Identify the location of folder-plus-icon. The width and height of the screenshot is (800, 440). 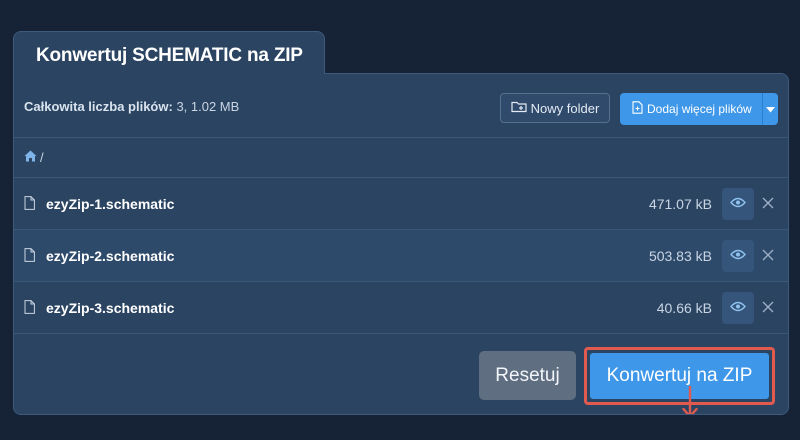
(519, 108).